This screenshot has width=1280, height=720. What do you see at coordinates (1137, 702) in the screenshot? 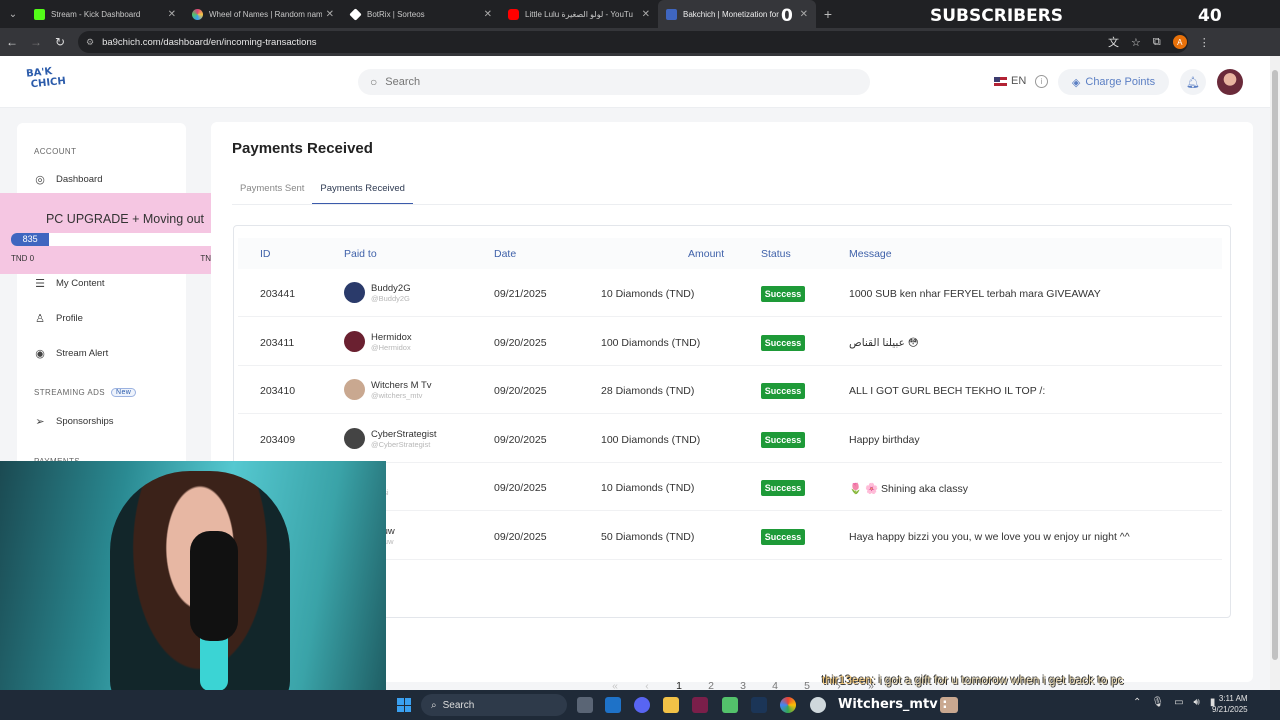
I see `chevron-up-icon: ⌃` at bounding box center [1137, 702].